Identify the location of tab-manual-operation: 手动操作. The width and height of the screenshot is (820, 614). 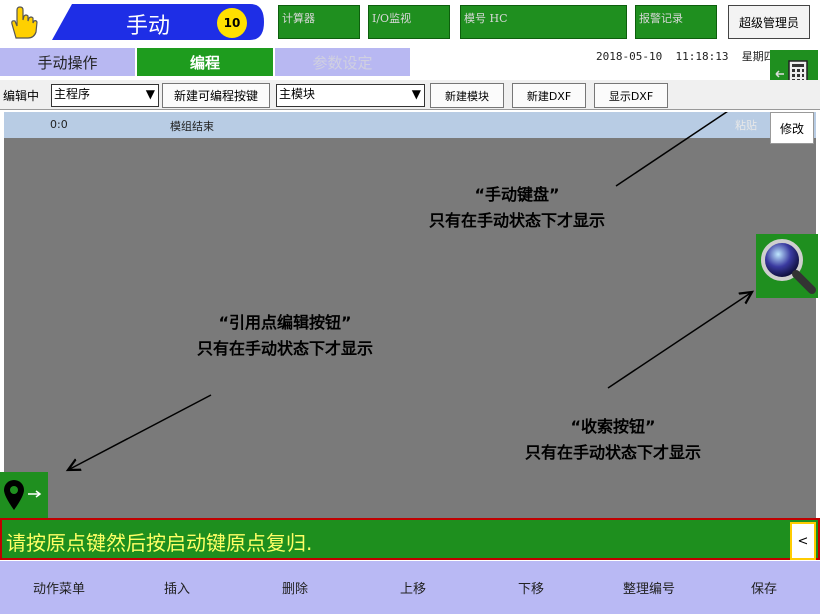
(67, 62).